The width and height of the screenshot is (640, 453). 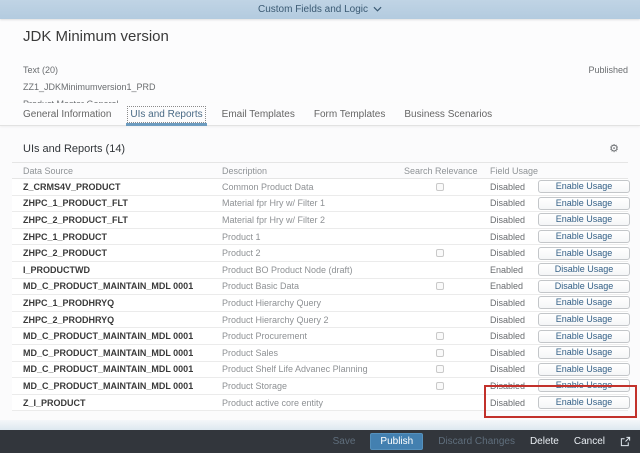 What do you see at coordinates (448, 114) in the screenshot?
I see `tab-business-scenarios: Business Scenarios` at bounding box center [448, 114].